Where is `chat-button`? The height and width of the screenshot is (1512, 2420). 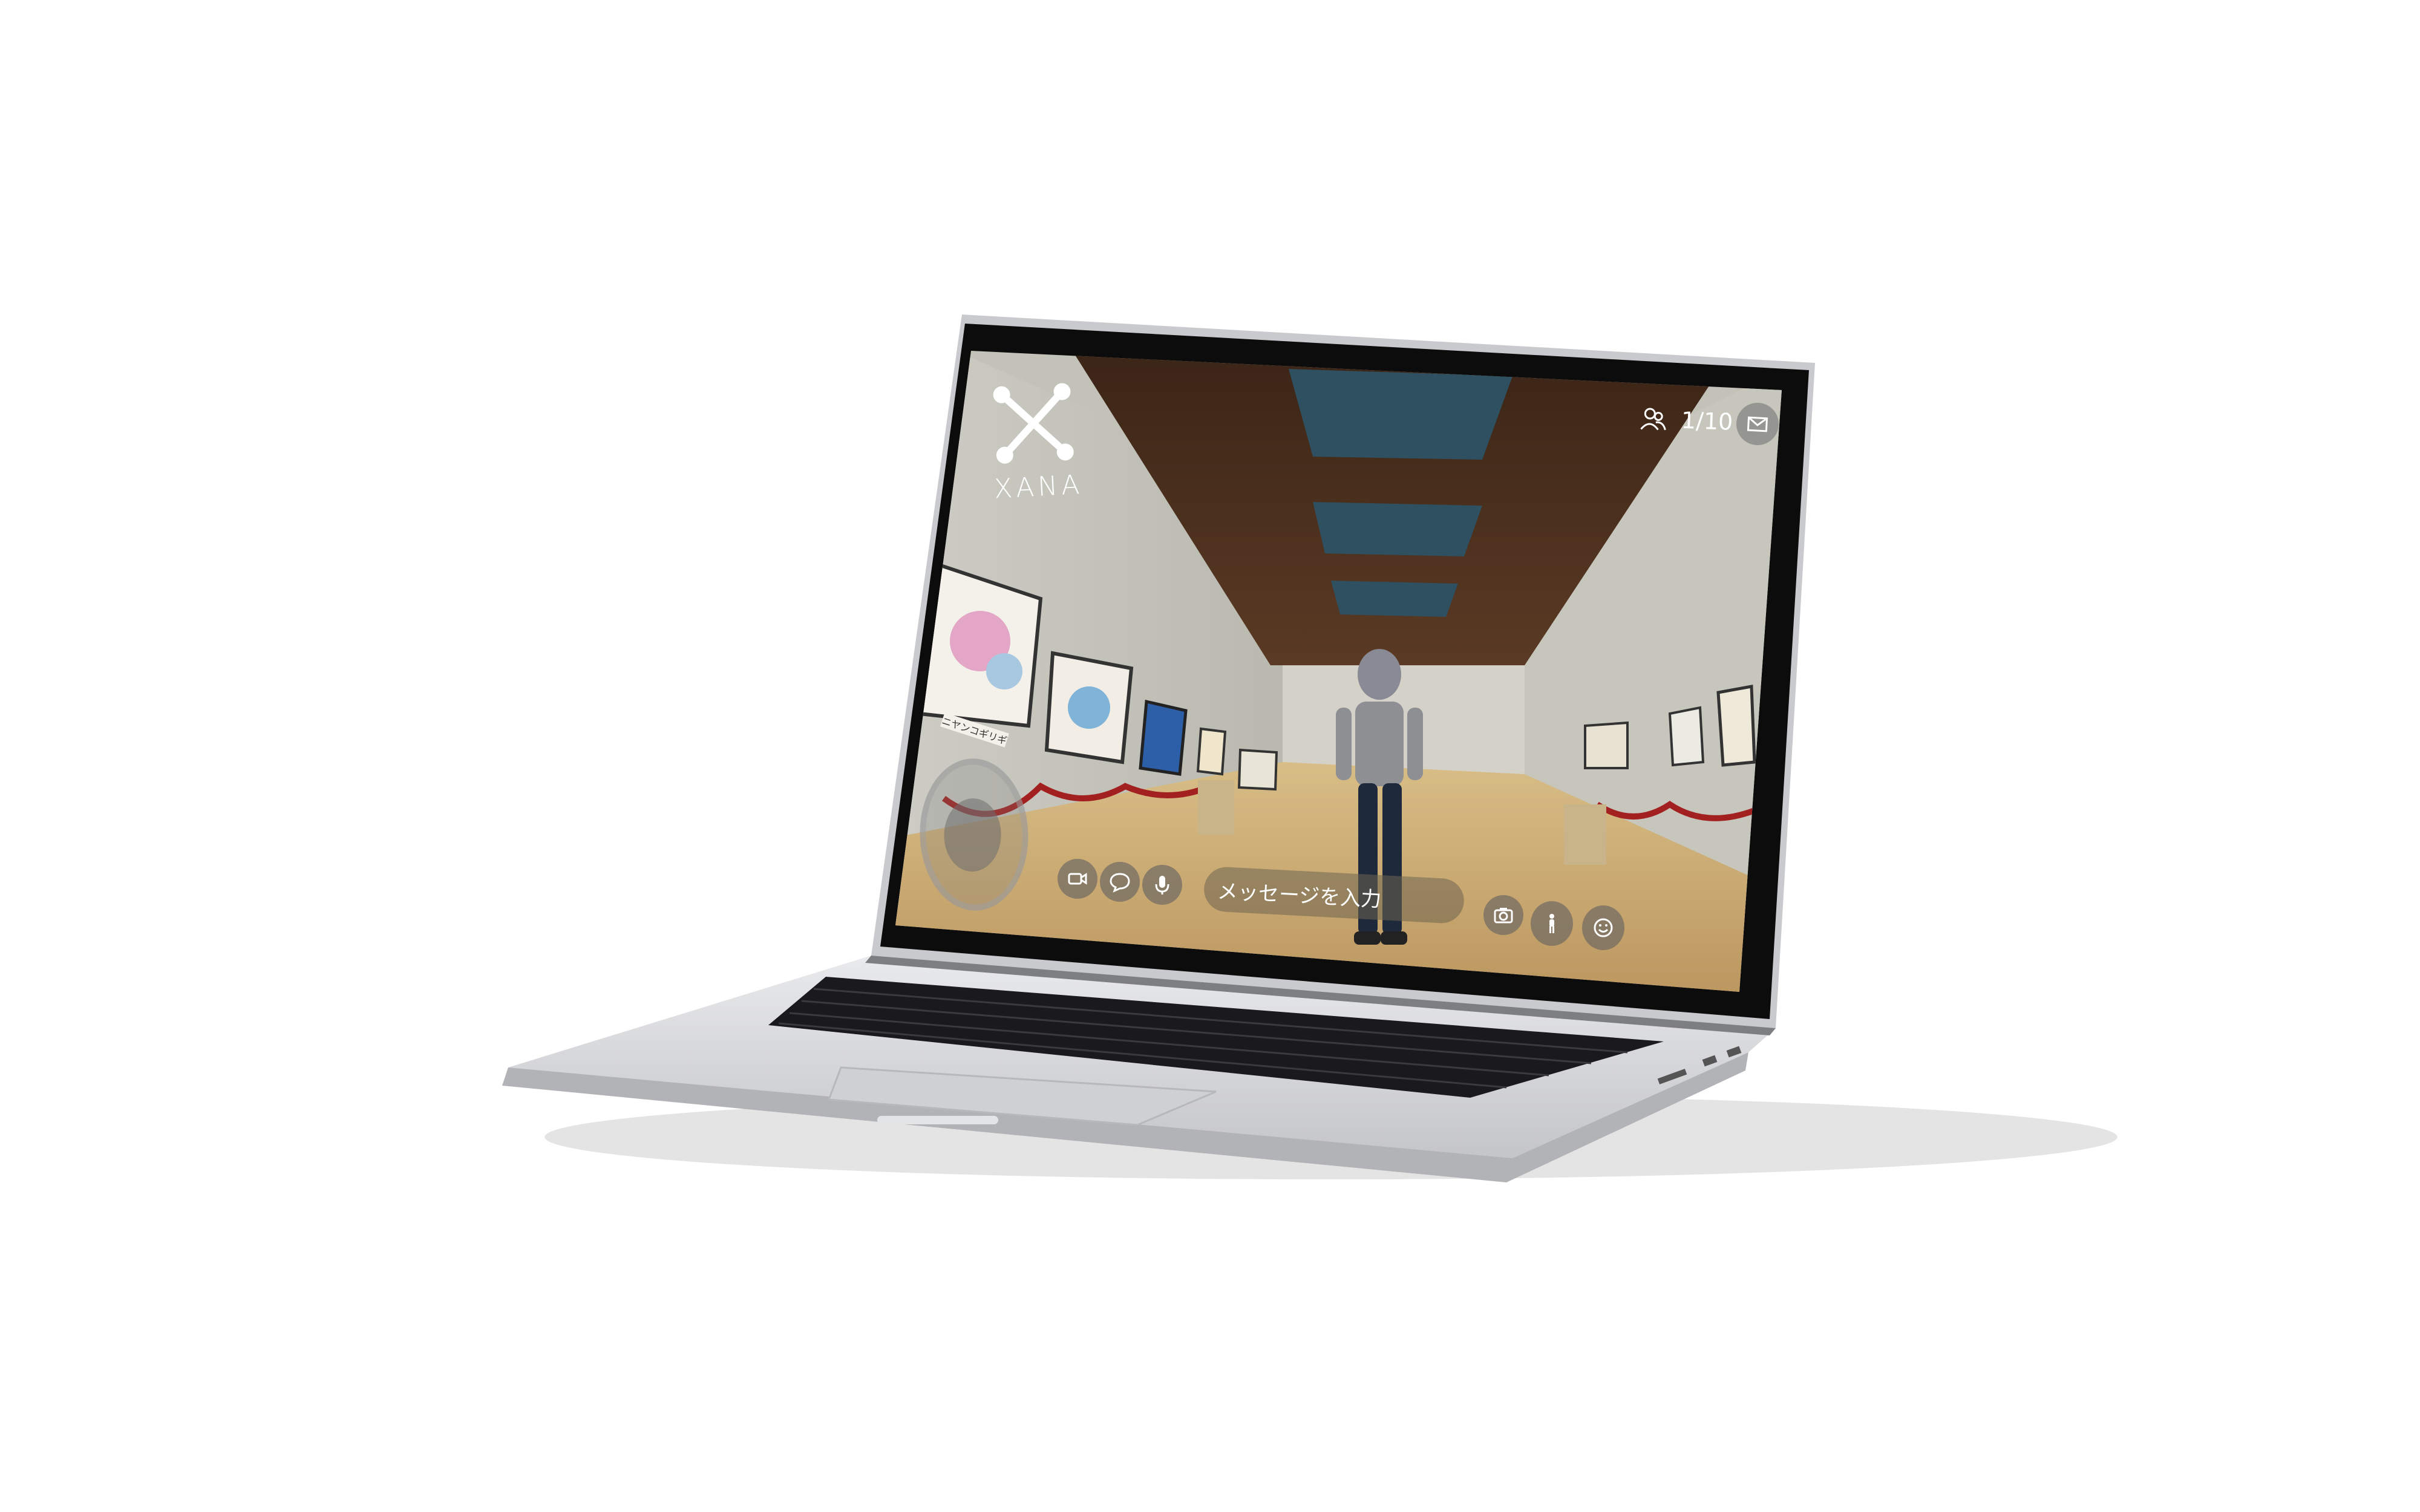
chat-button is located at coordinates (1120, 882).